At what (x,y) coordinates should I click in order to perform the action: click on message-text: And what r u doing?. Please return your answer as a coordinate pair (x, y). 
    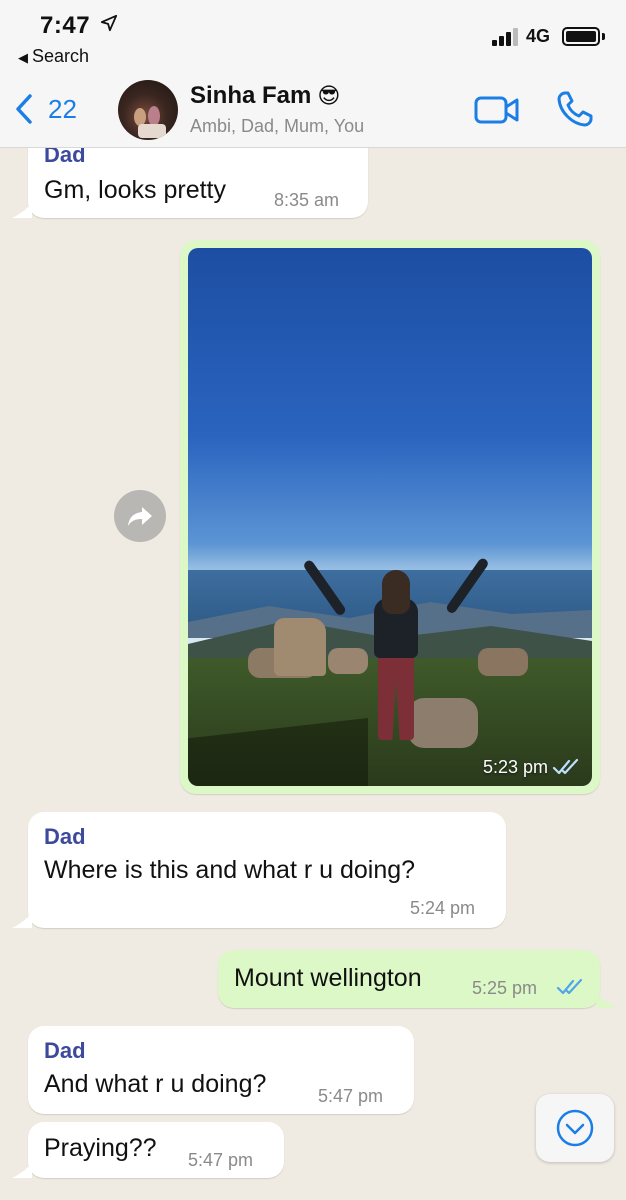
    Looking at the image, I should click on (155, 1084).